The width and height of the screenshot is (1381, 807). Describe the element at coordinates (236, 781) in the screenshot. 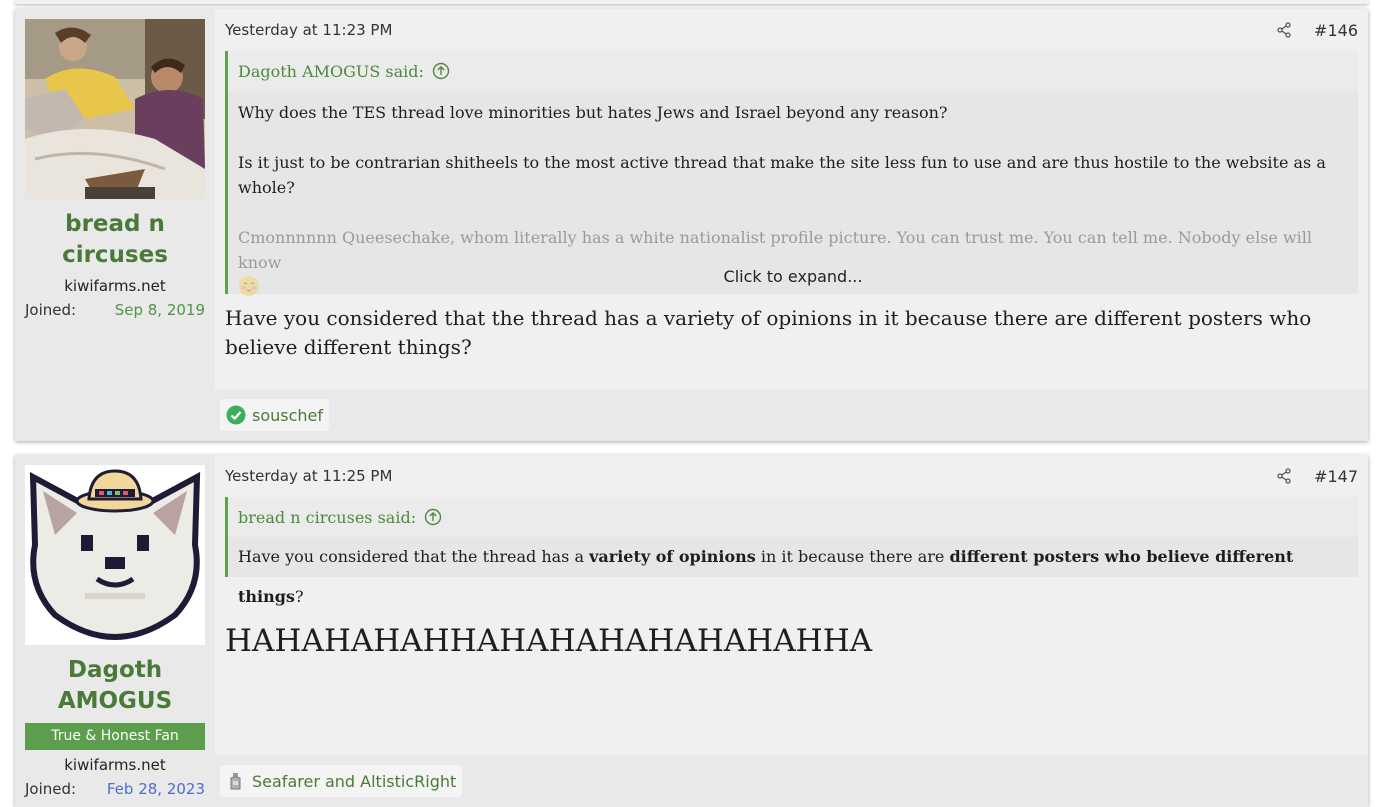

I see `bottle-reaction-icon` at that location.